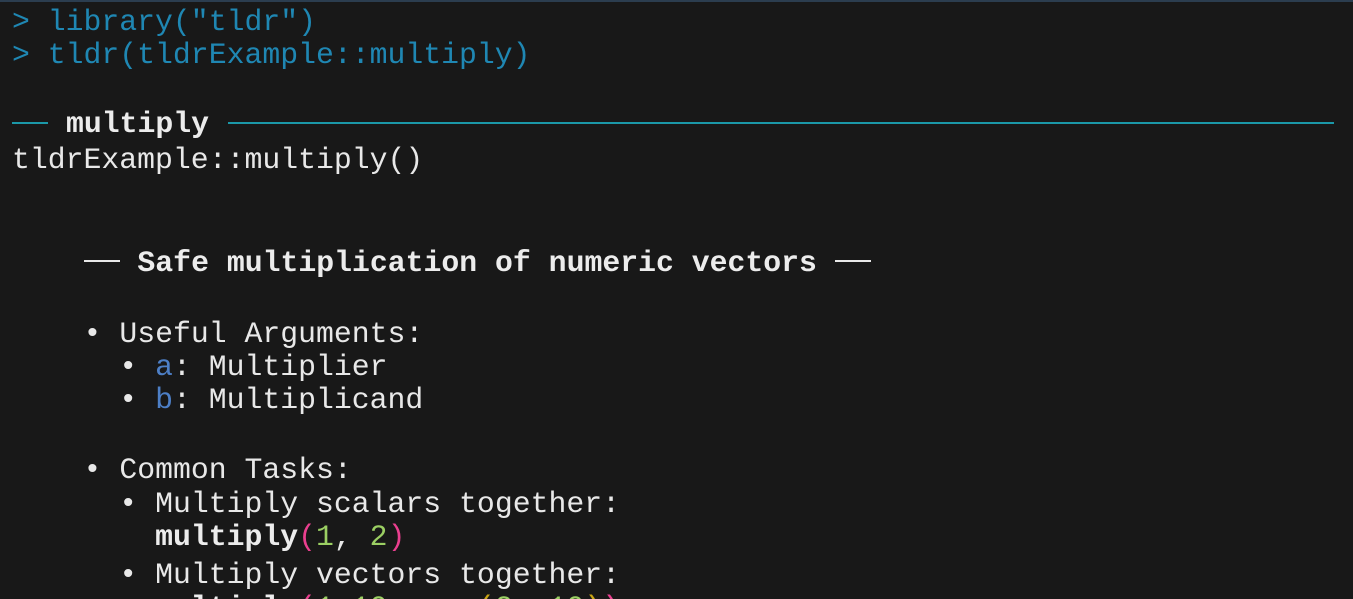 The image size is (1353, 599). I want to click on task-item-scalars: • Multiply scalars together:, so click(316, 485).